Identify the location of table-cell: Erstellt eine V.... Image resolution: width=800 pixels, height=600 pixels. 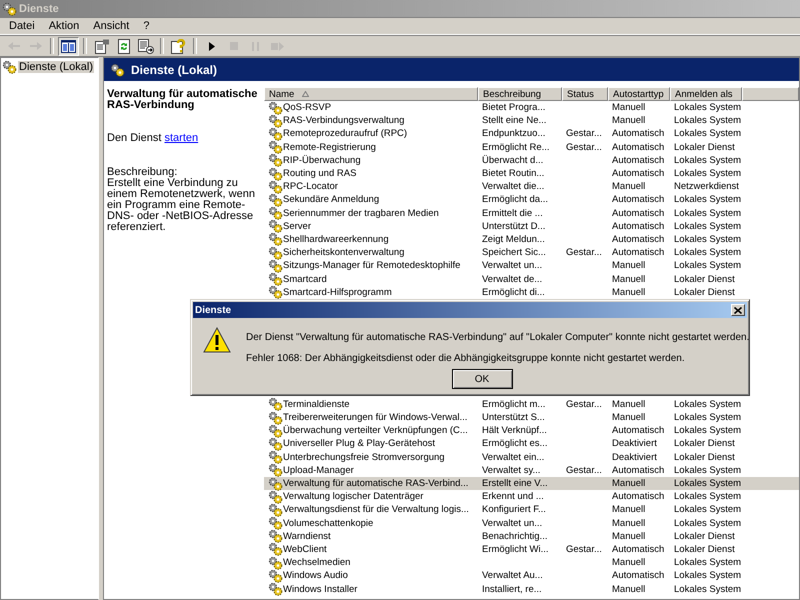
(515, 484).